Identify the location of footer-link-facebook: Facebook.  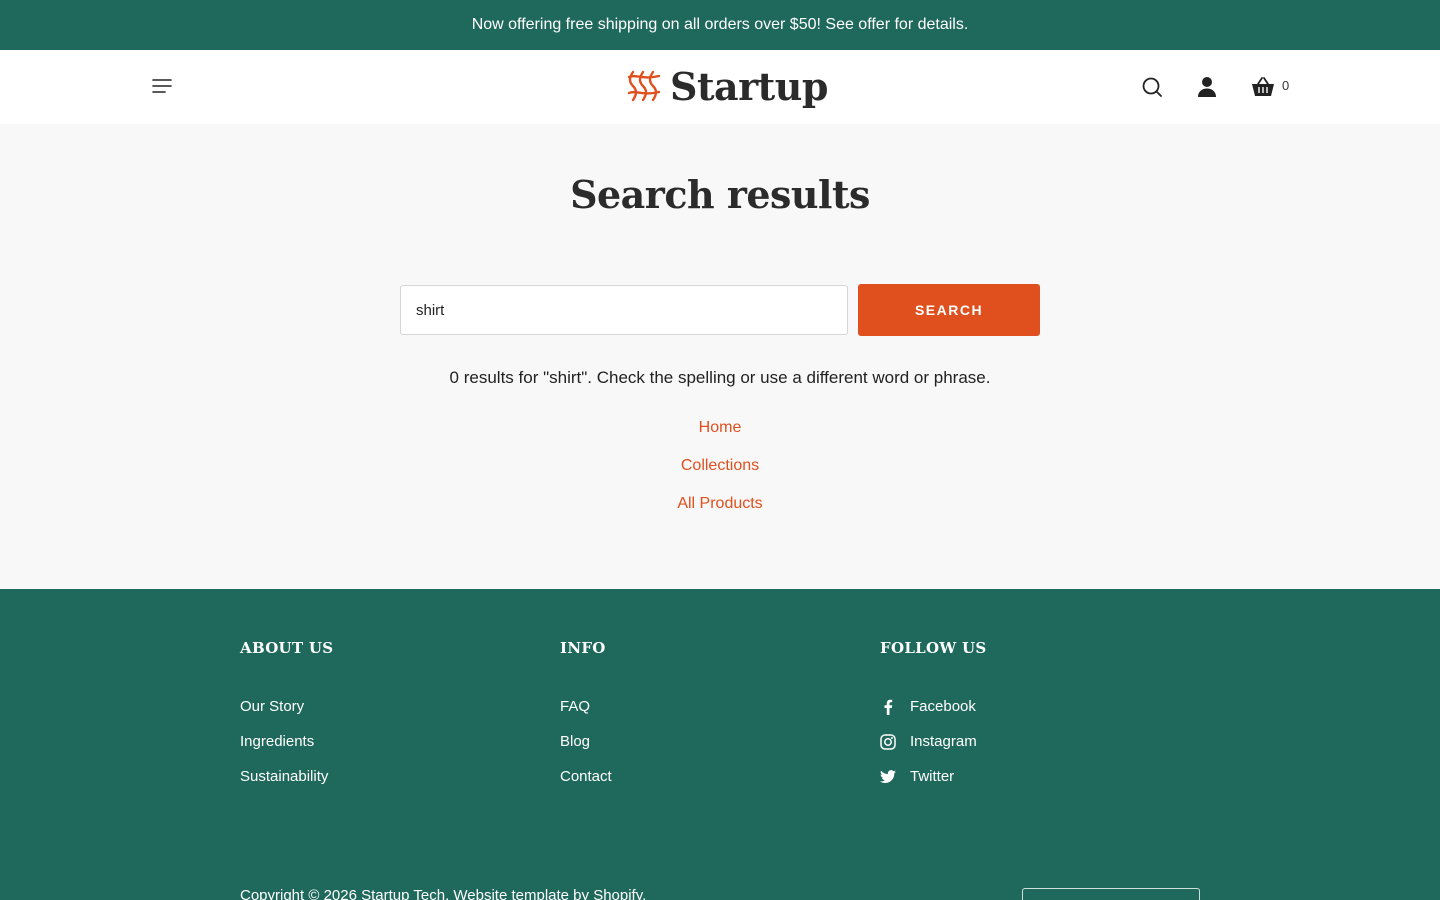
(1030, 706).